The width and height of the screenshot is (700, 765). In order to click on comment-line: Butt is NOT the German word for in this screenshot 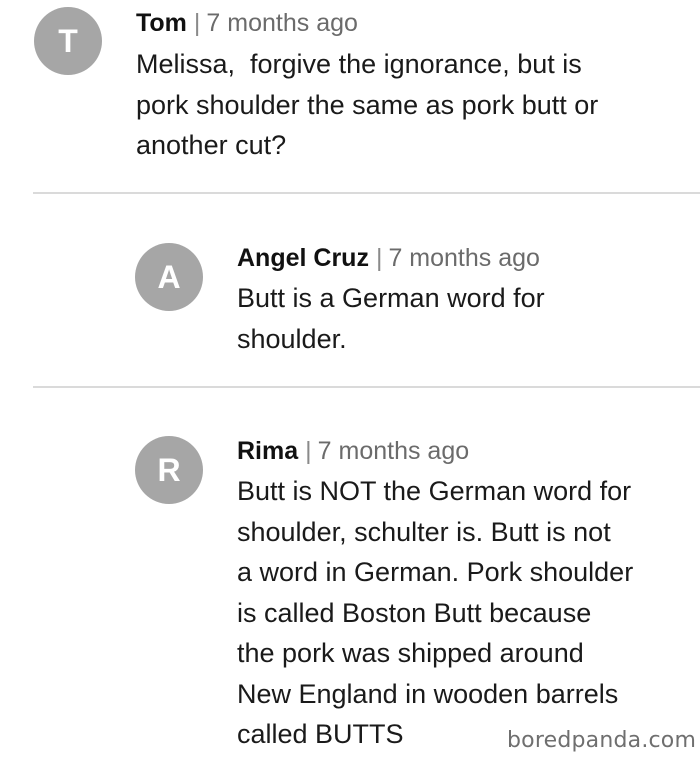, I will do `click(434, 491)`.